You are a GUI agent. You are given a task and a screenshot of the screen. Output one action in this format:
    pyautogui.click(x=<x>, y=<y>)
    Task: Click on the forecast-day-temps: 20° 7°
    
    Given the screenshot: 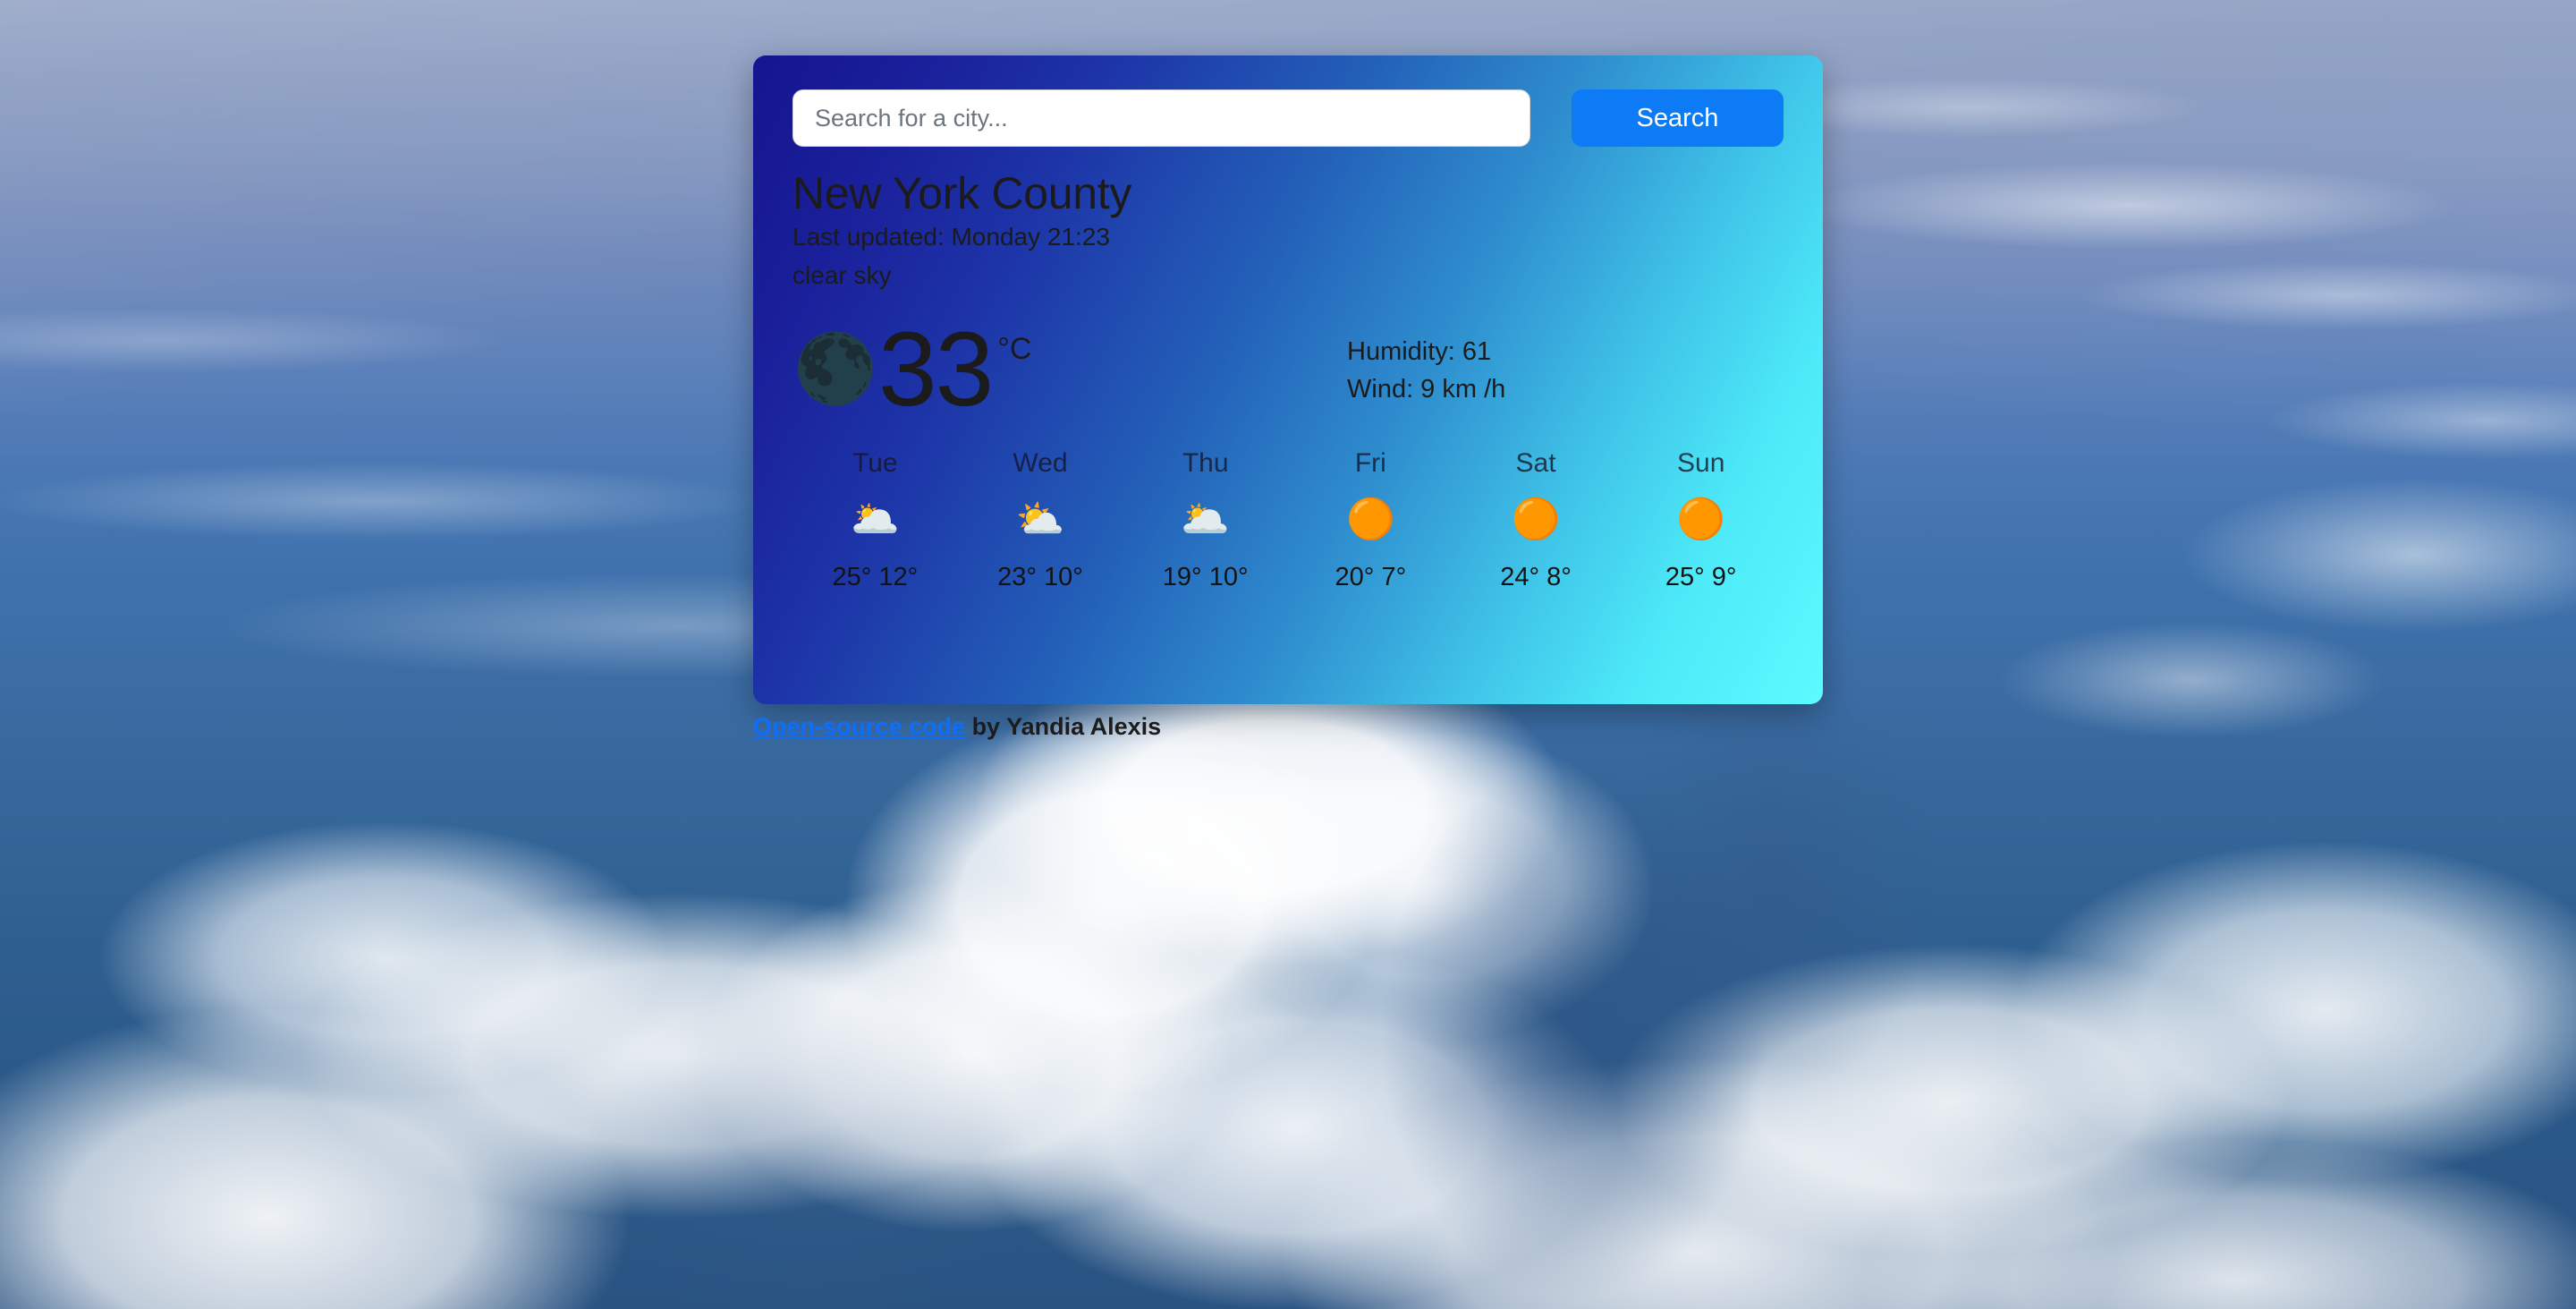 What is the action you would take?
    pyautogui.click(x=1371, y=577)
    